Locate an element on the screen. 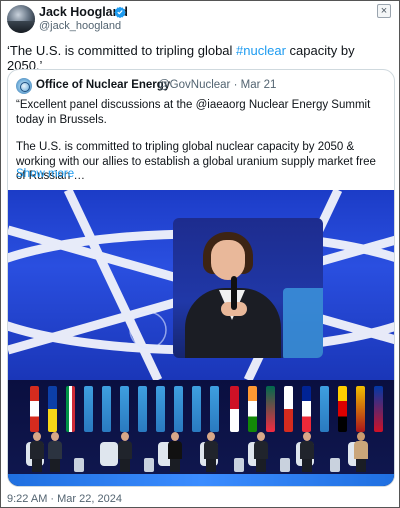  verified-badge-icon is located at coordinates (120, 12).